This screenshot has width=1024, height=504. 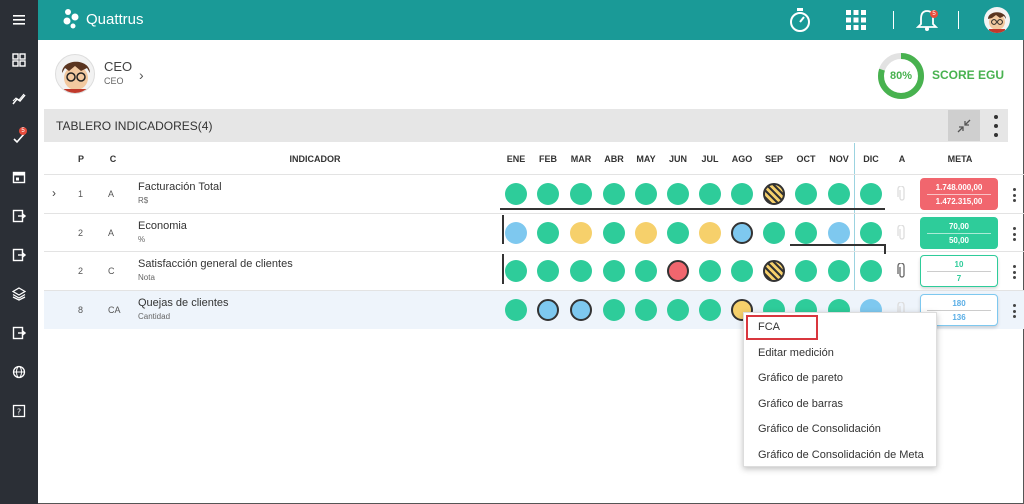 I want to click on login-icon, so click(x=19, y=216).